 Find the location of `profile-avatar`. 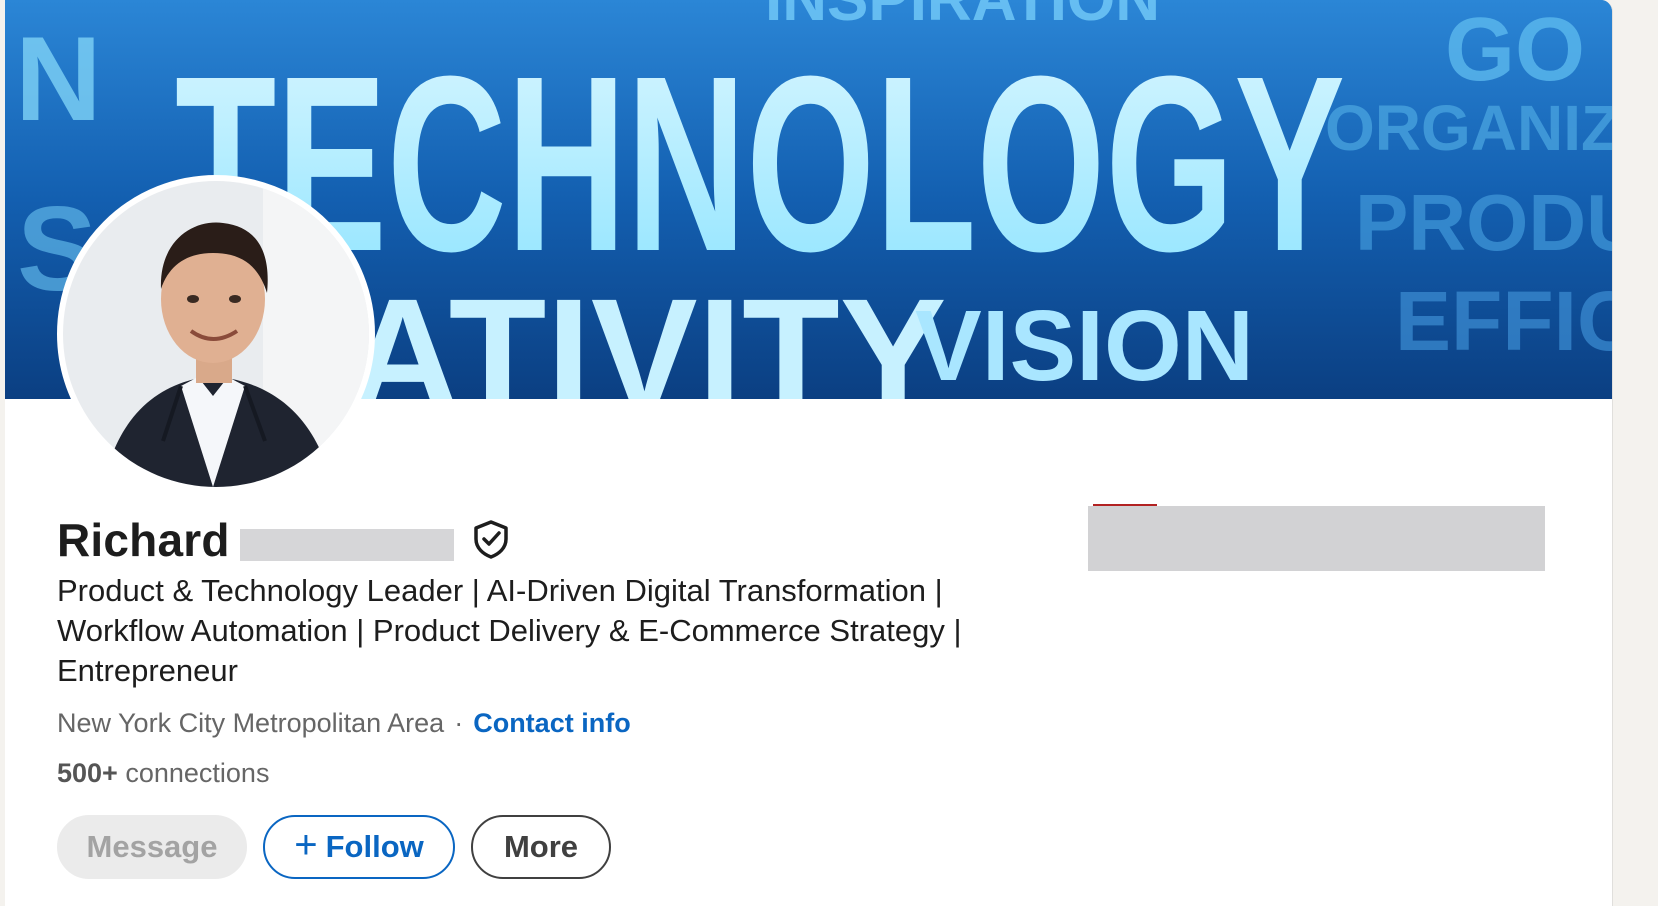

profile-avatar is located at coordinates (216, 334).